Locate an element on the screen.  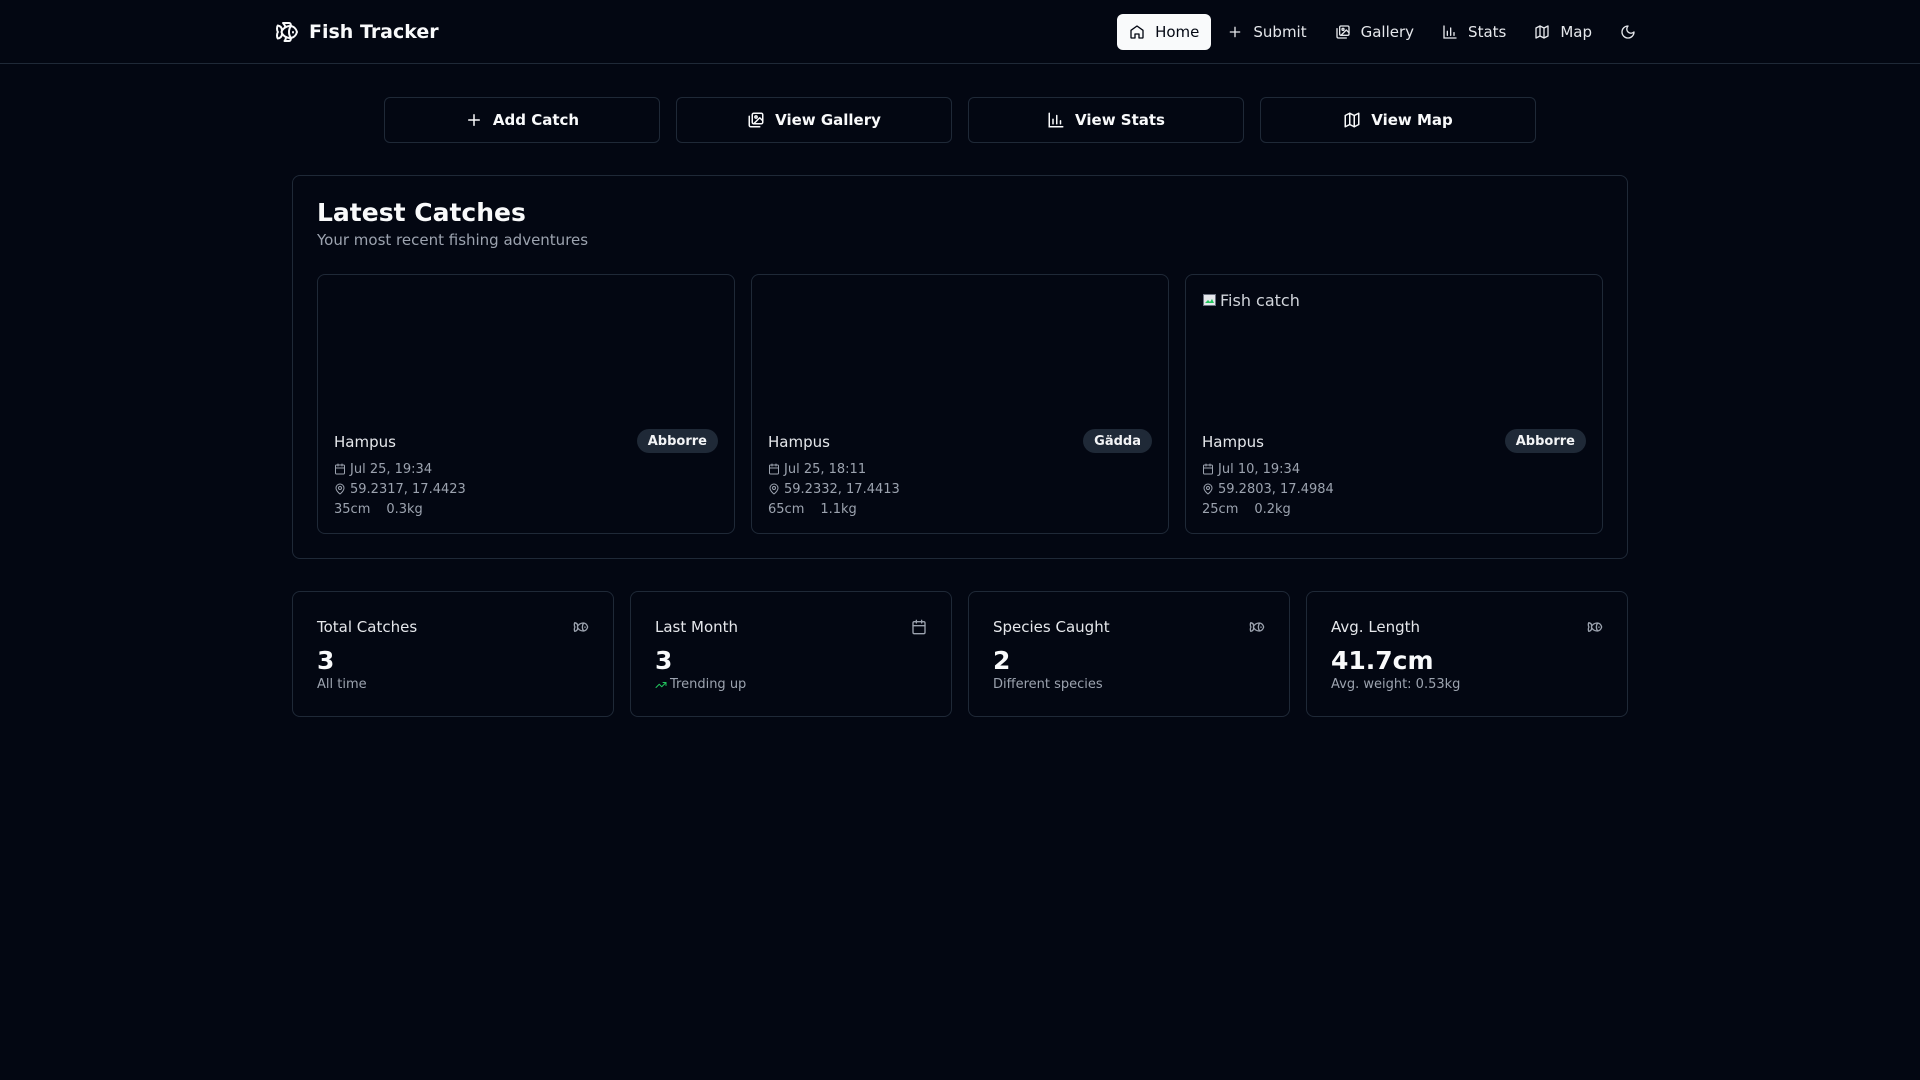
catch-image is located at coordinates (960, 356).